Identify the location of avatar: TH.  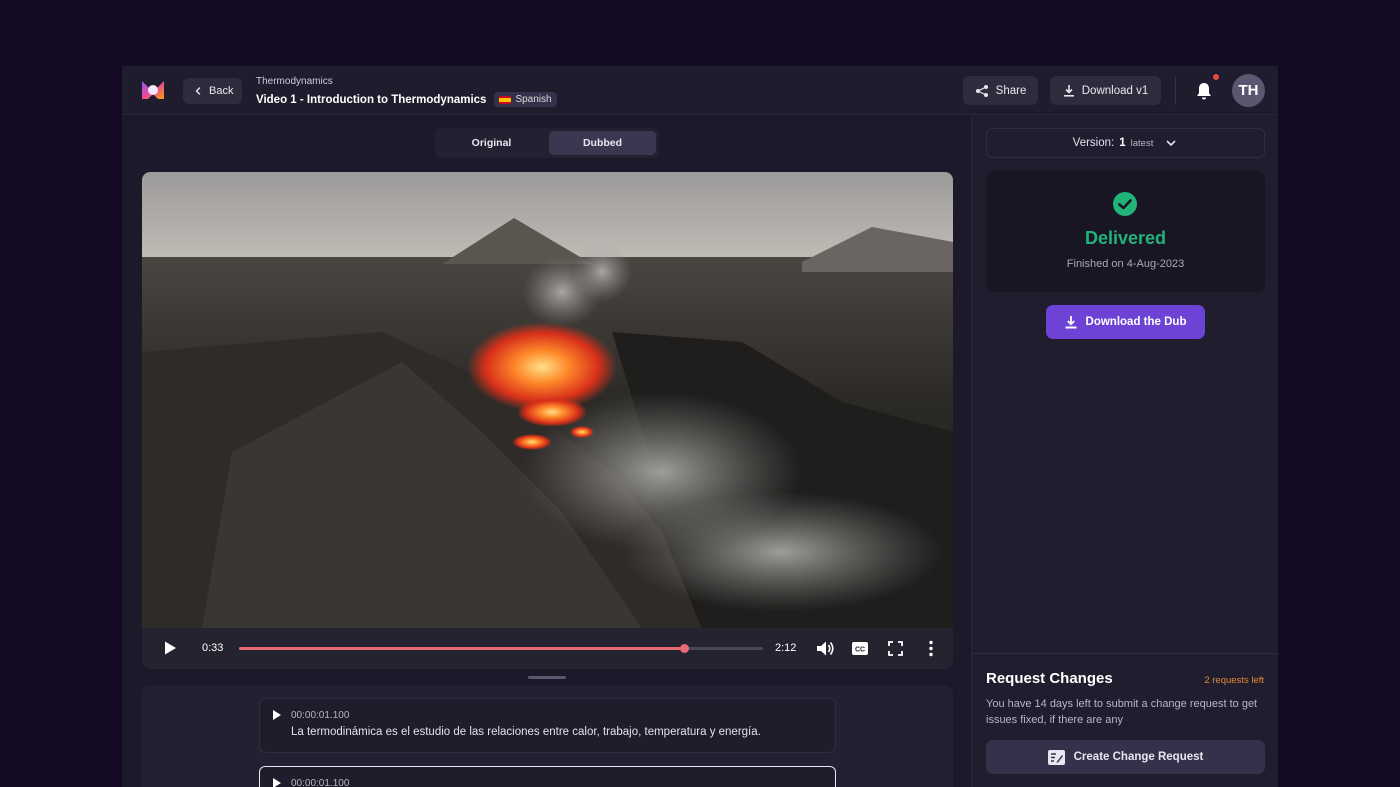
(1248, 90).